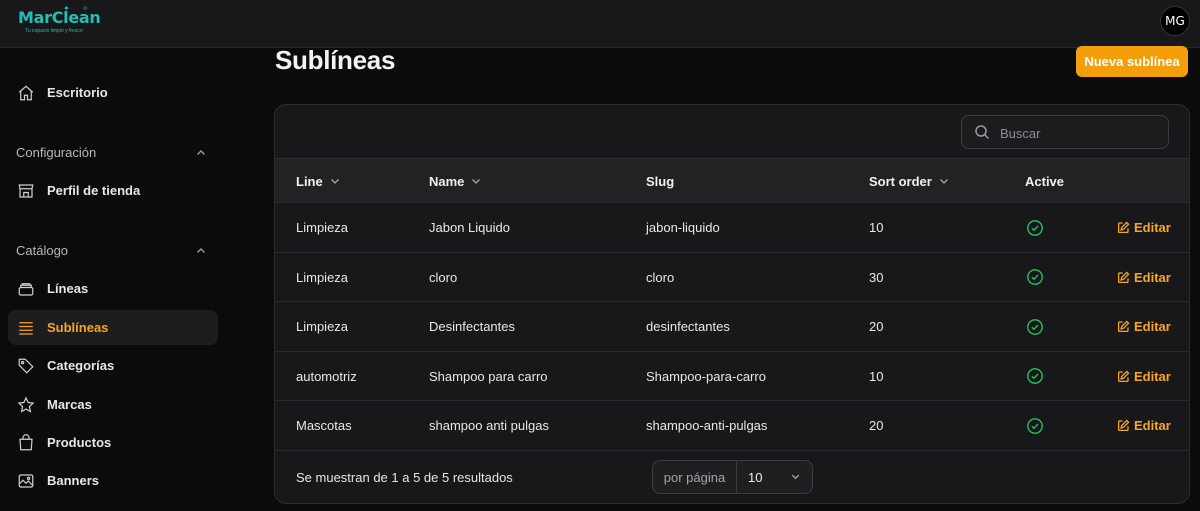  I want to click on sidebar-item-marcas: Marcas, so click(113, 404).